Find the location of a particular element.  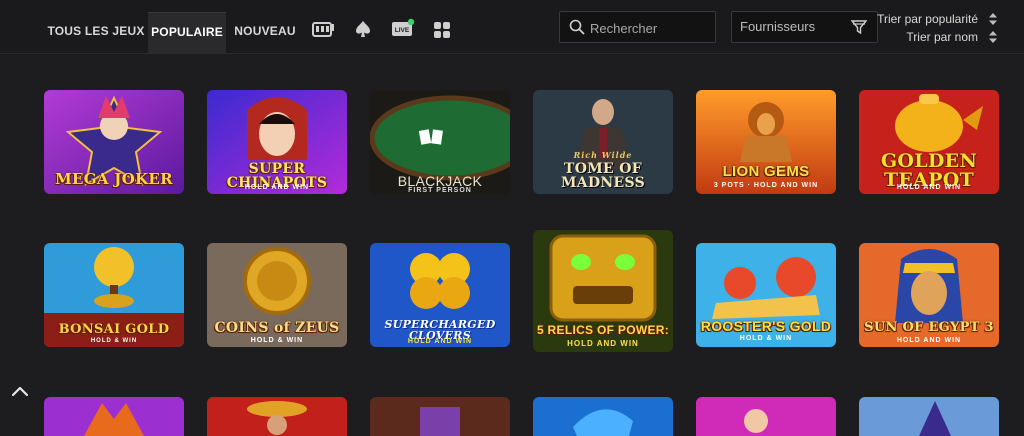

game-title: COINS of ZEUS is located at coordinates (277, 328).